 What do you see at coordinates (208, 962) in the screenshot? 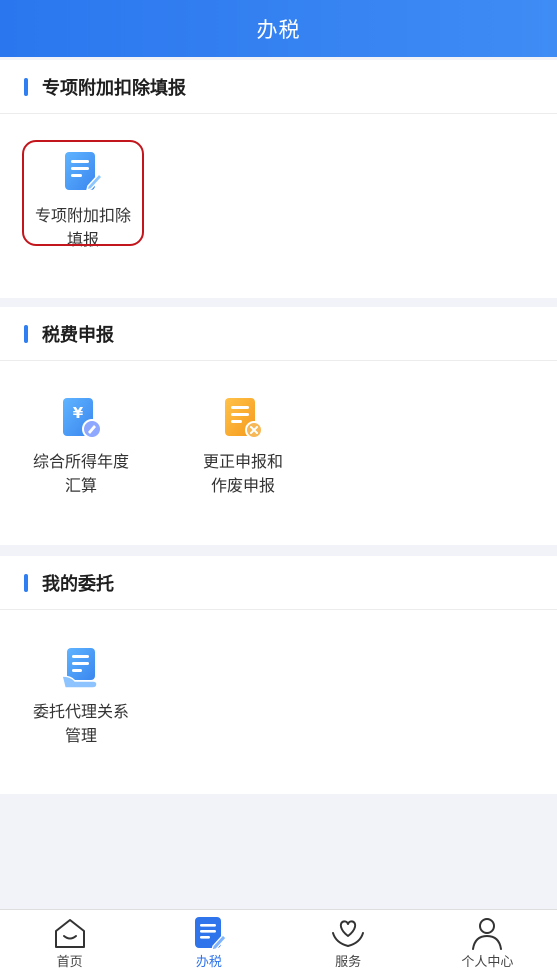
I see `nav-label: 办税` at bounding box center [208, 962].